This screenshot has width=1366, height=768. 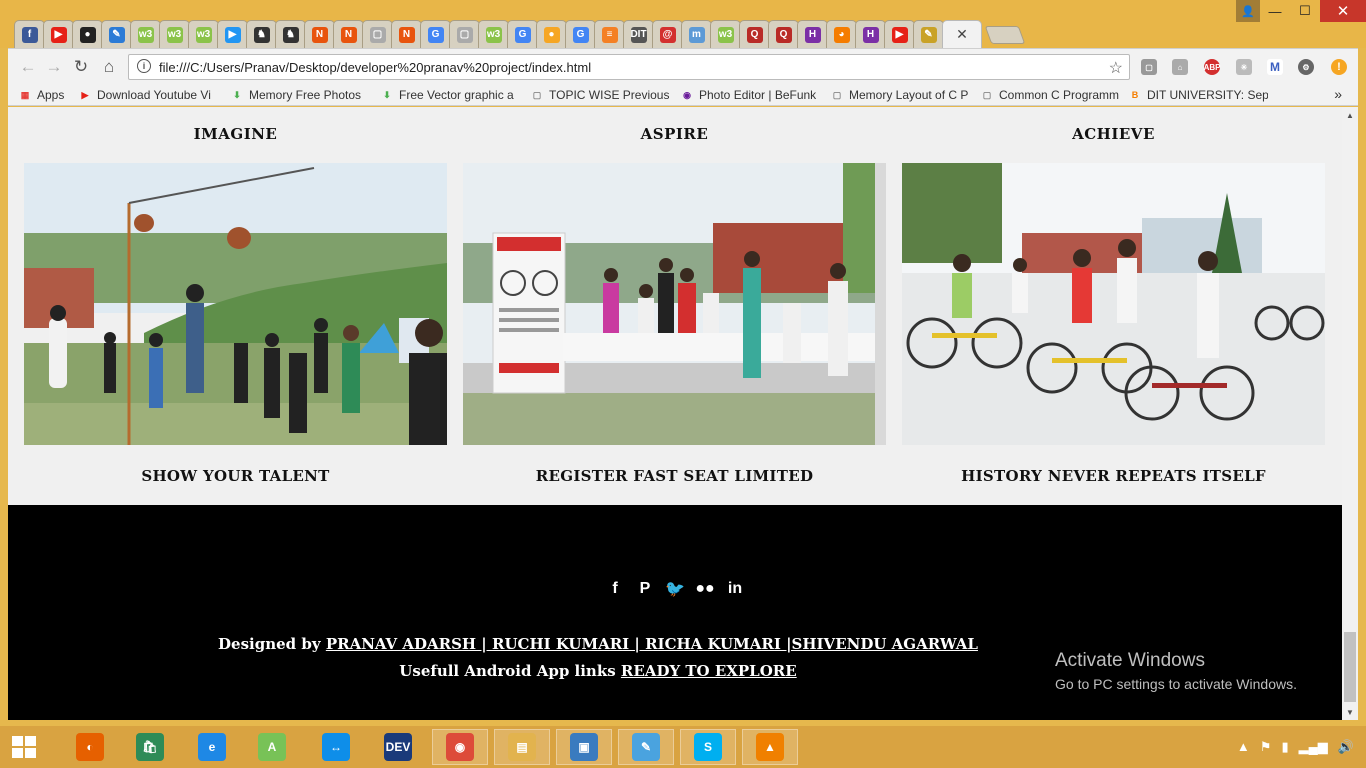 What do you see at coordinates (336, 747) in the screenshot?
I see `taskbar-app: ↔` at bounding box center [336, 747].